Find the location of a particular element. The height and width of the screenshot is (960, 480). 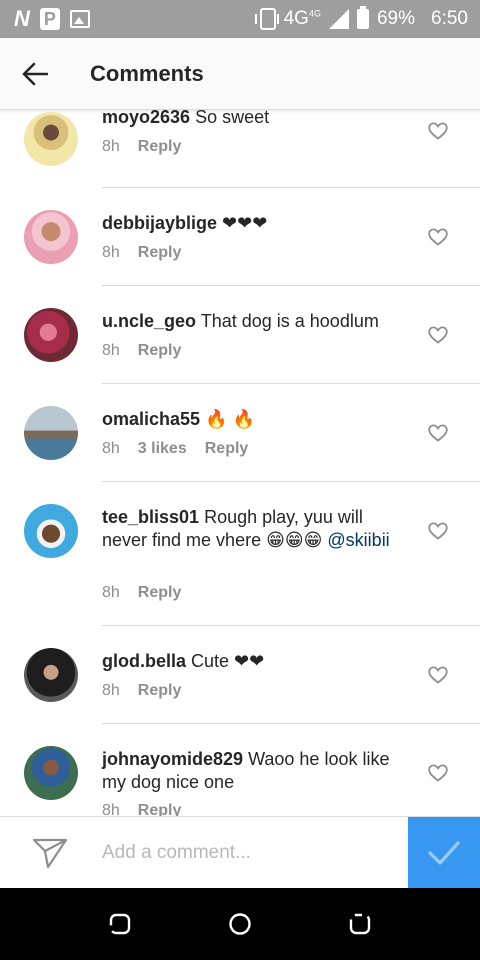

comment-message: So sweet is located at coordinates (232, 118).